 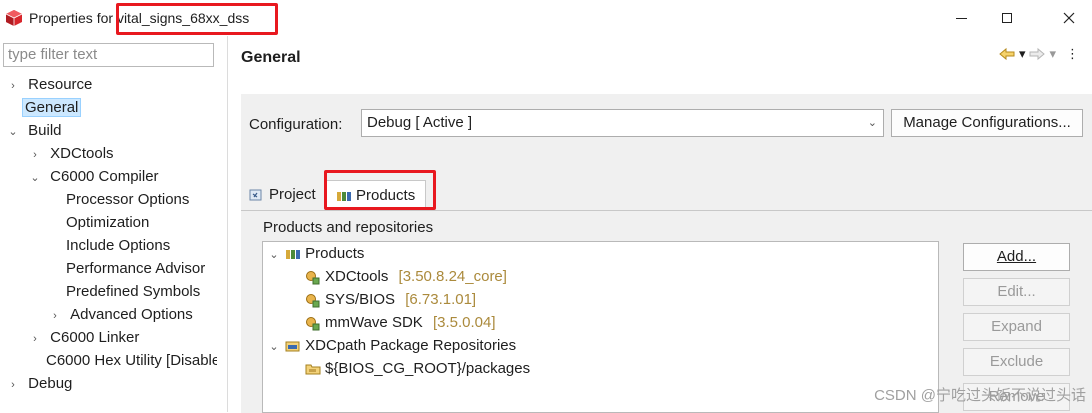 I want to click on forward-arrow-icon, so click(x=1037, y=54).